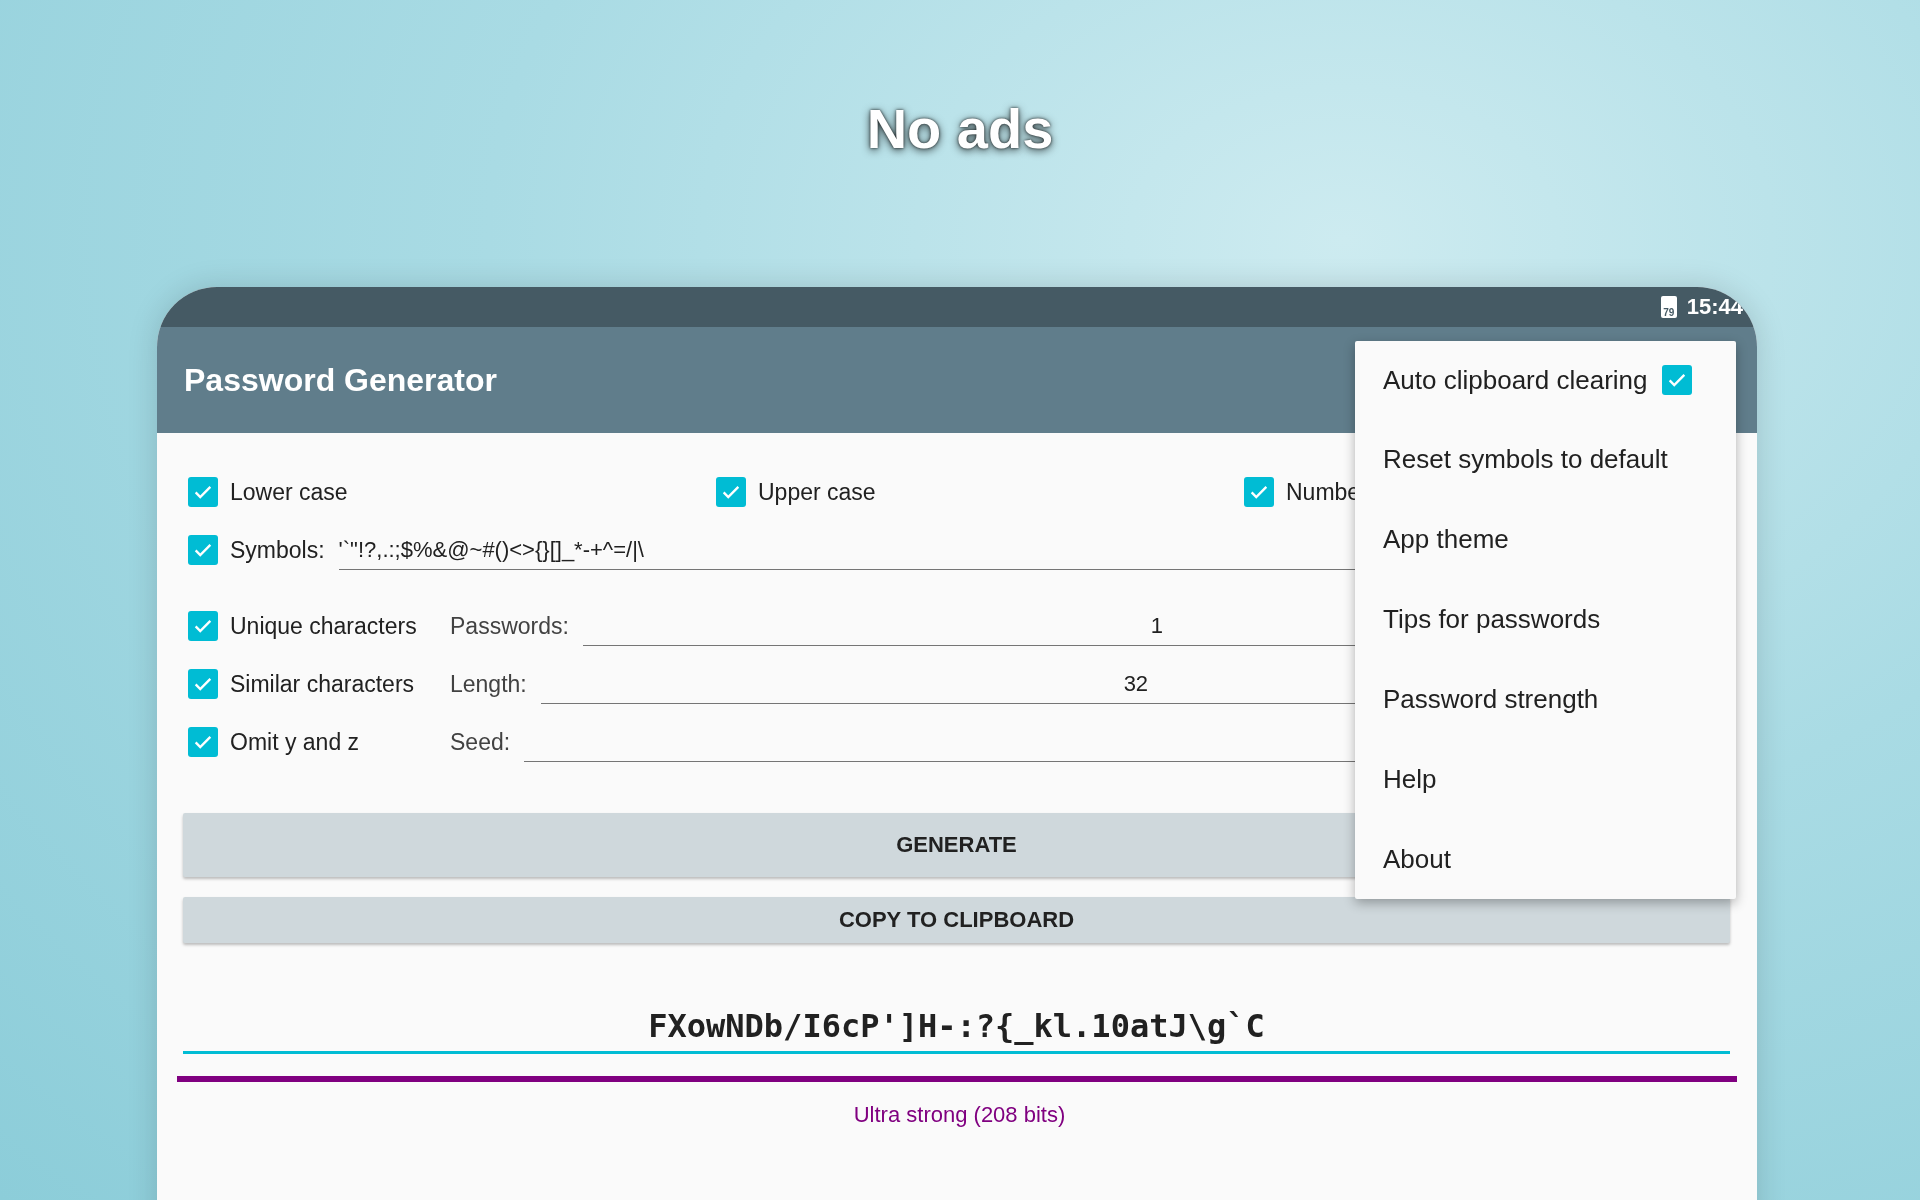  I want to click on battery-icon: 79, so click(1668, 307).